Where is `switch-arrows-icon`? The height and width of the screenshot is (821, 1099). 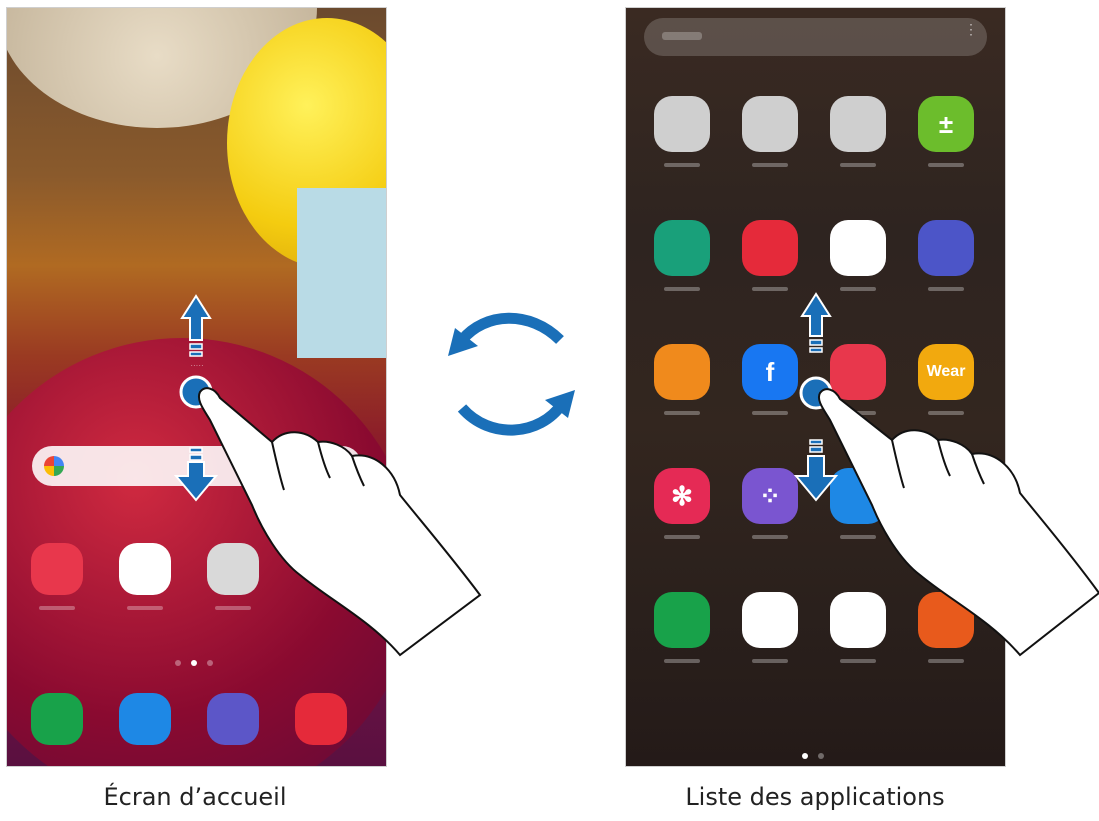
switch-arrows-icon is located at coordinates (511, 374).